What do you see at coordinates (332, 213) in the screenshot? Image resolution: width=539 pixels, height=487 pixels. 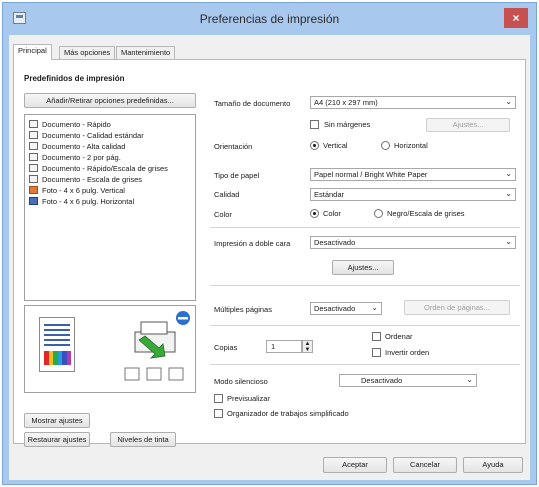 I see `color-radio-label: Color` at bounding box center [332, 213].